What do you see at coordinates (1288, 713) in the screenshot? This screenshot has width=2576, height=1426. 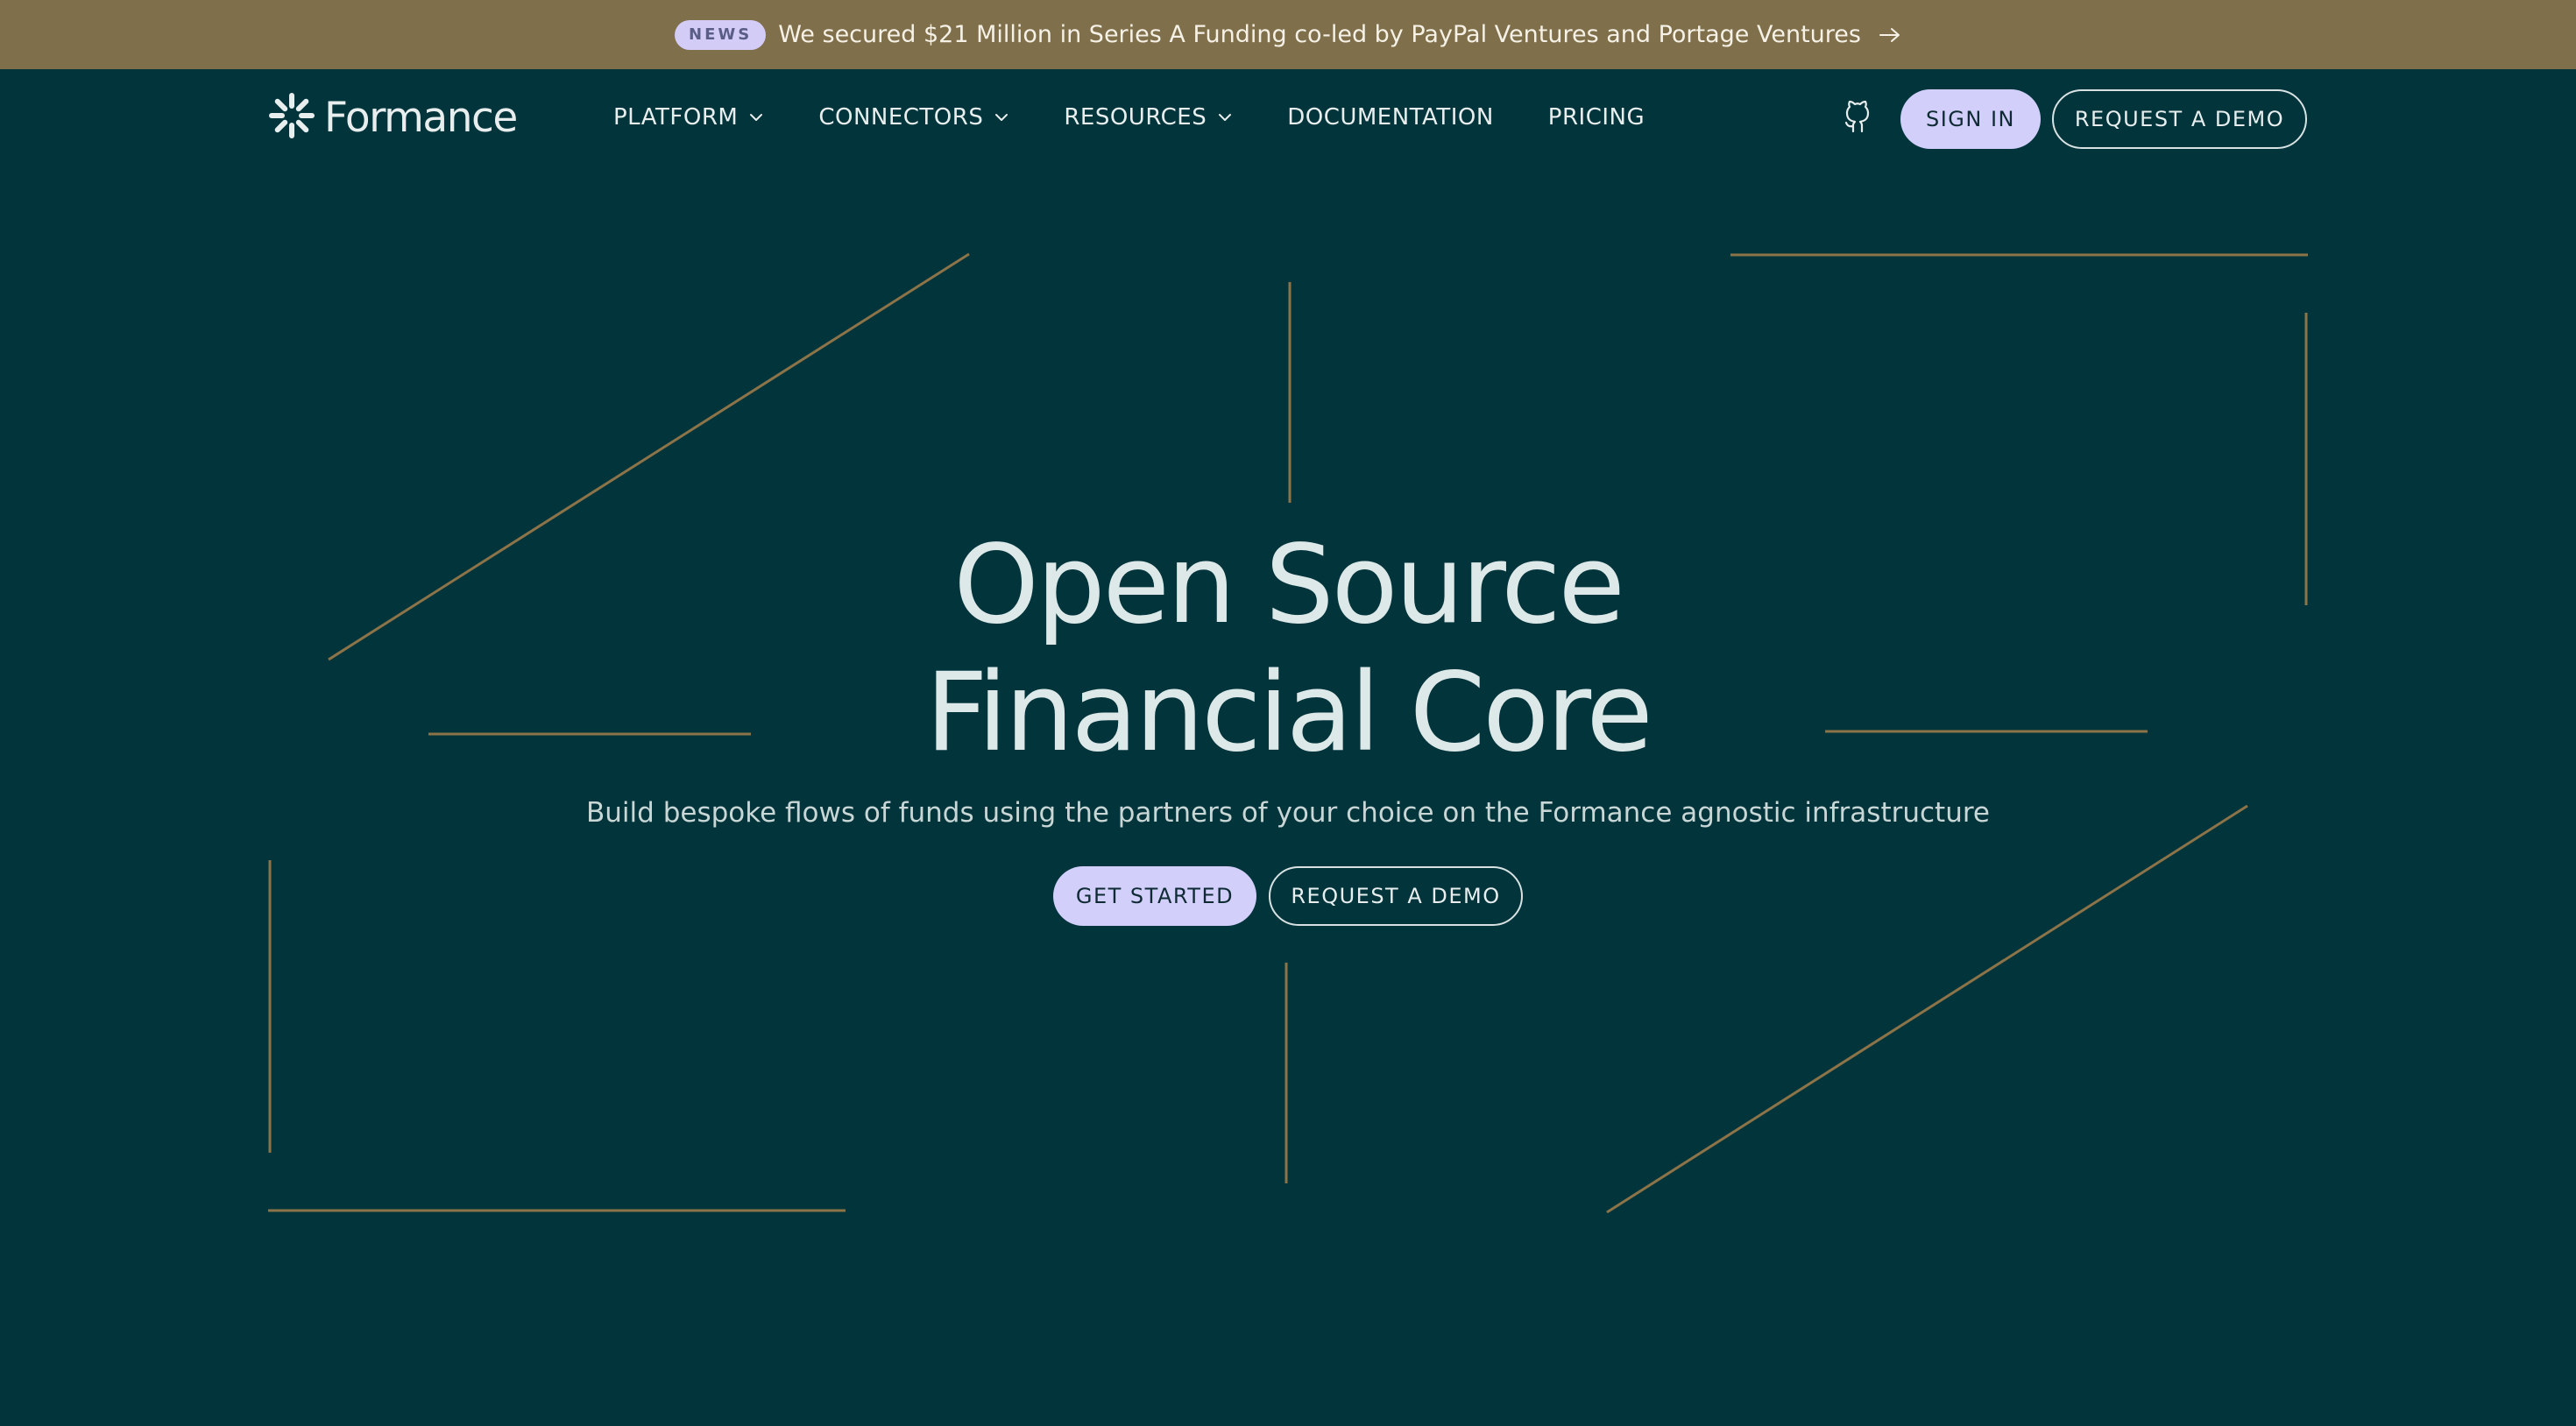 I see `hero-title-line-2: Financial Core` at bounding box center [1288, 713].